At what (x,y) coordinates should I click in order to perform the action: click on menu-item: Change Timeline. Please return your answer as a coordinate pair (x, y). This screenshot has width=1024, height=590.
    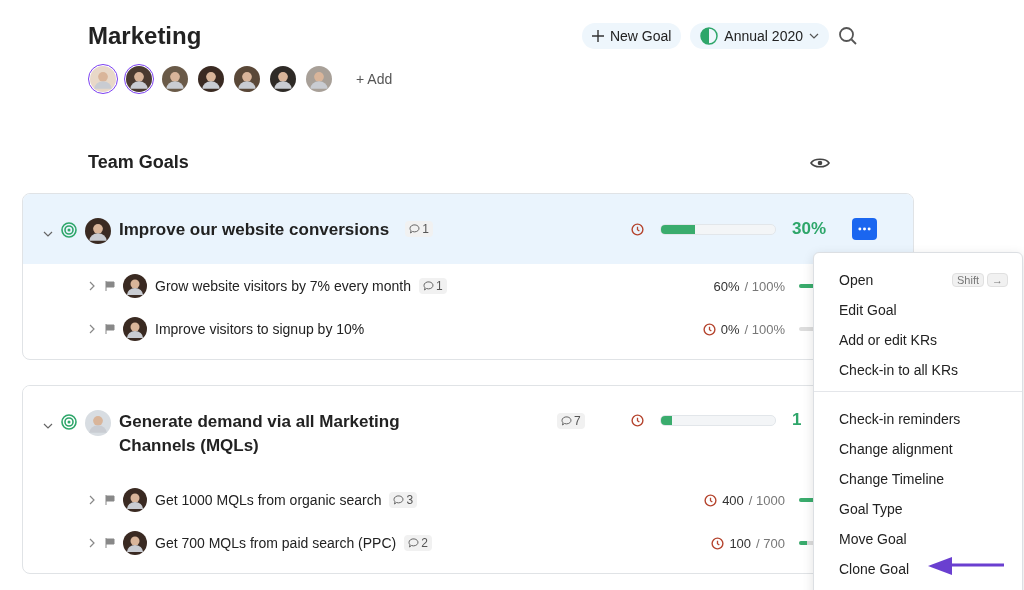
    Looking at the image, I should click on (918, 479).